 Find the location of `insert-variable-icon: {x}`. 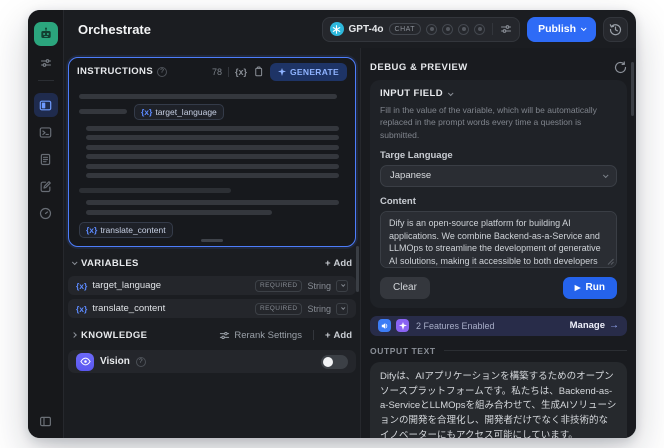

insert-variable-icon: {x} is located at coordinates (241, 72).